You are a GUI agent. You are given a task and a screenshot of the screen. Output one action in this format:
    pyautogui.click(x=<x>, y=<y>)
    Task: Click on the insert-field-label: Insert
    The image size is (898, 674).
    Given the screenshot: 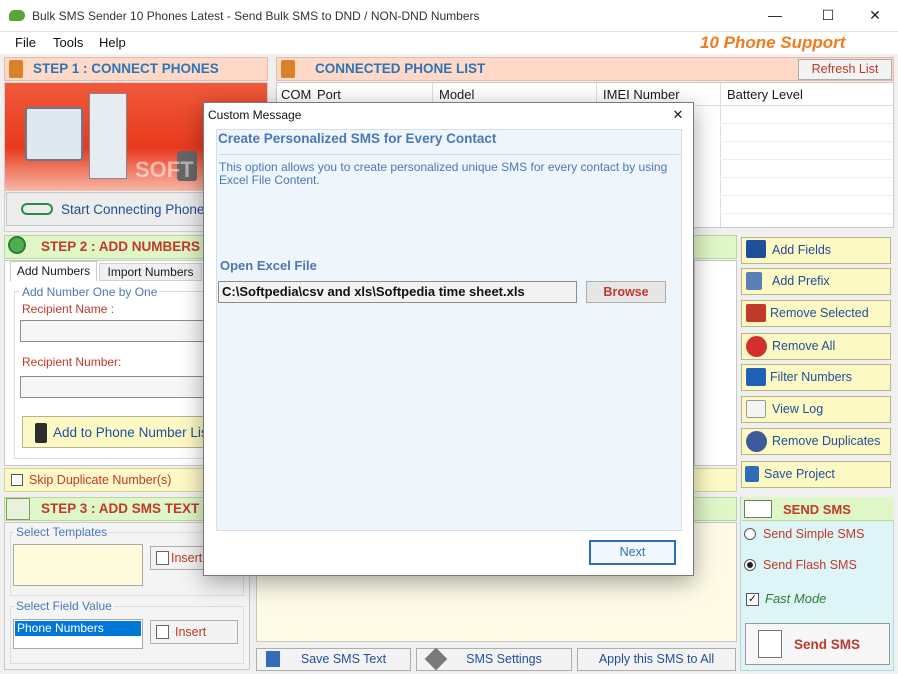 What is the action you would take?
    pyautogui.click(x=191, y=632)
    